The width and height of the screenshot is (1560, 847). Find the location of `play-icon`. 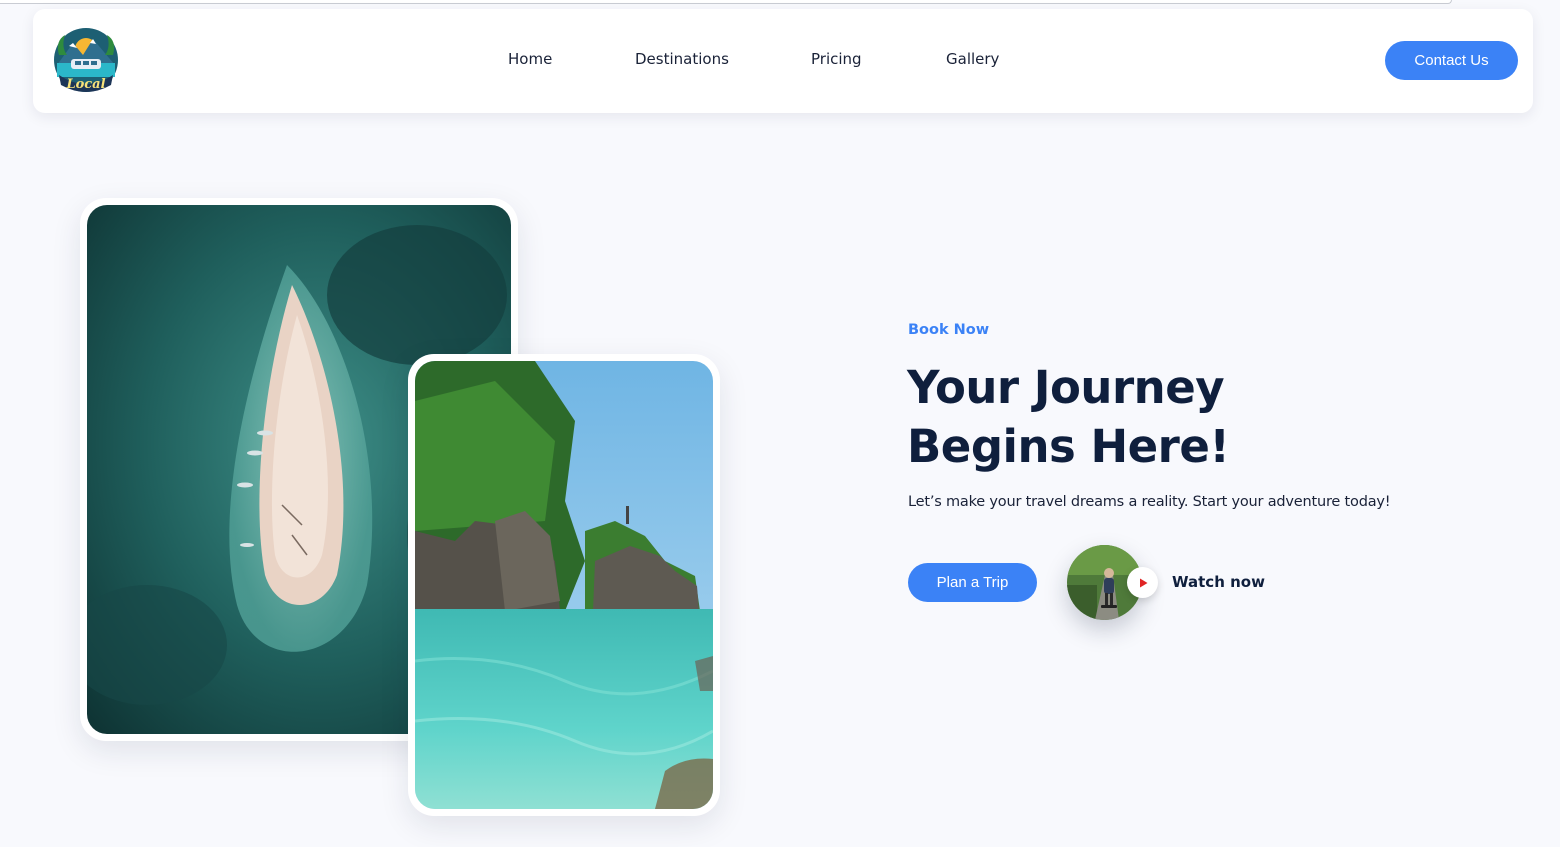

play-icon is located at coordinates (1143, 582).